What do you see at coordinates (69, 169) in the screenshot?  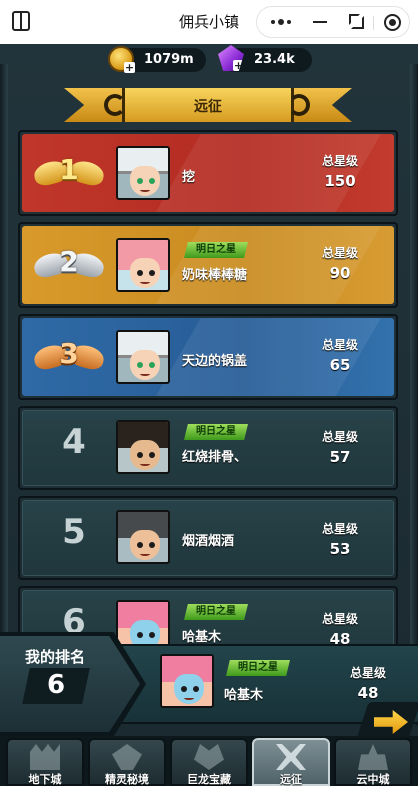 I see `rank-number: 1` at bounding box center [69, 169].